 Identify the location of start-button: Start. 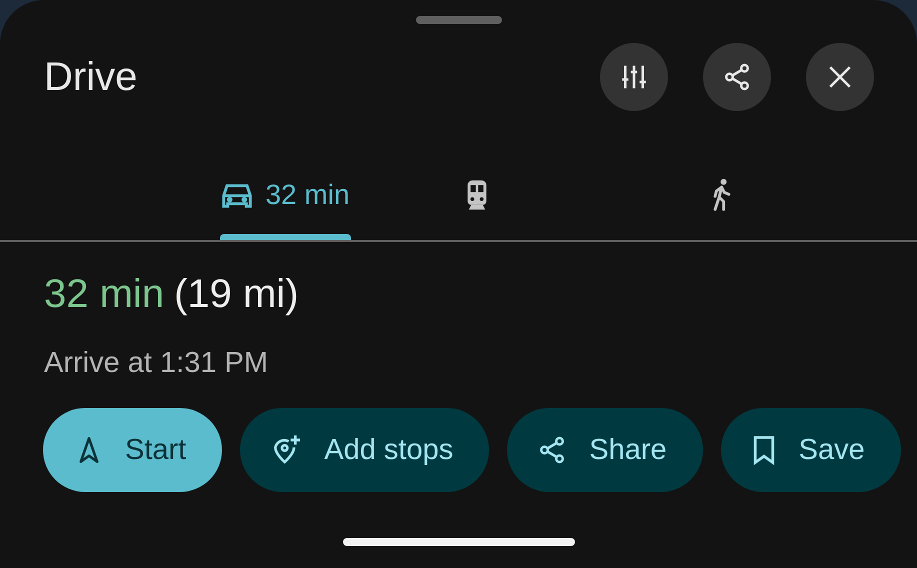
(132, 450).